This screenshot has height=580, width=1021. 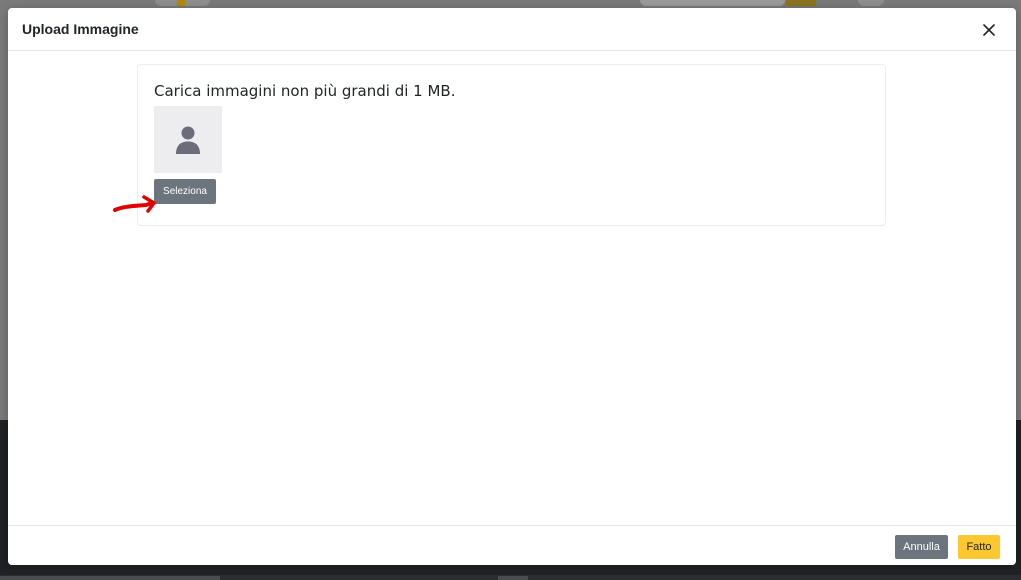 I want to click on background-button-peek, so click(x=801, y=3).